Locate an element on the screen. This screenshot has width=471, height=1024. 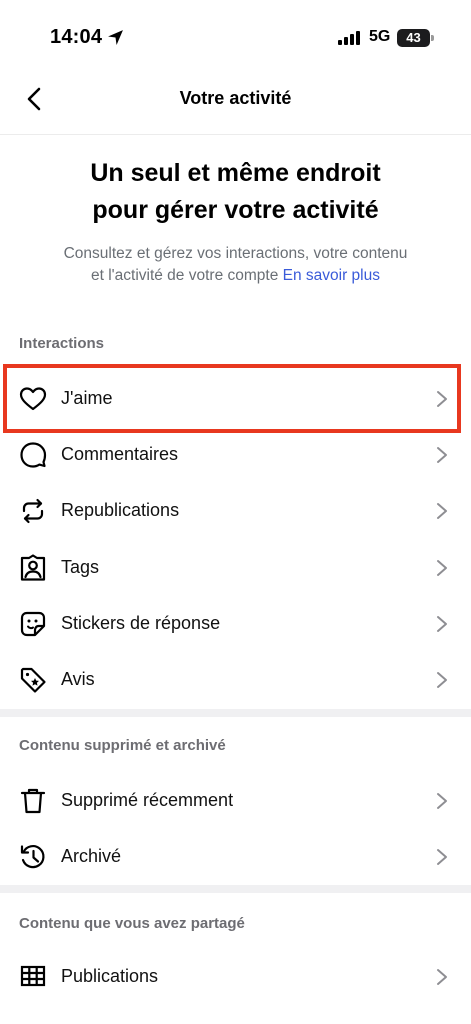
section-label-interactions: Interactions is located at coordinates (62, 343).